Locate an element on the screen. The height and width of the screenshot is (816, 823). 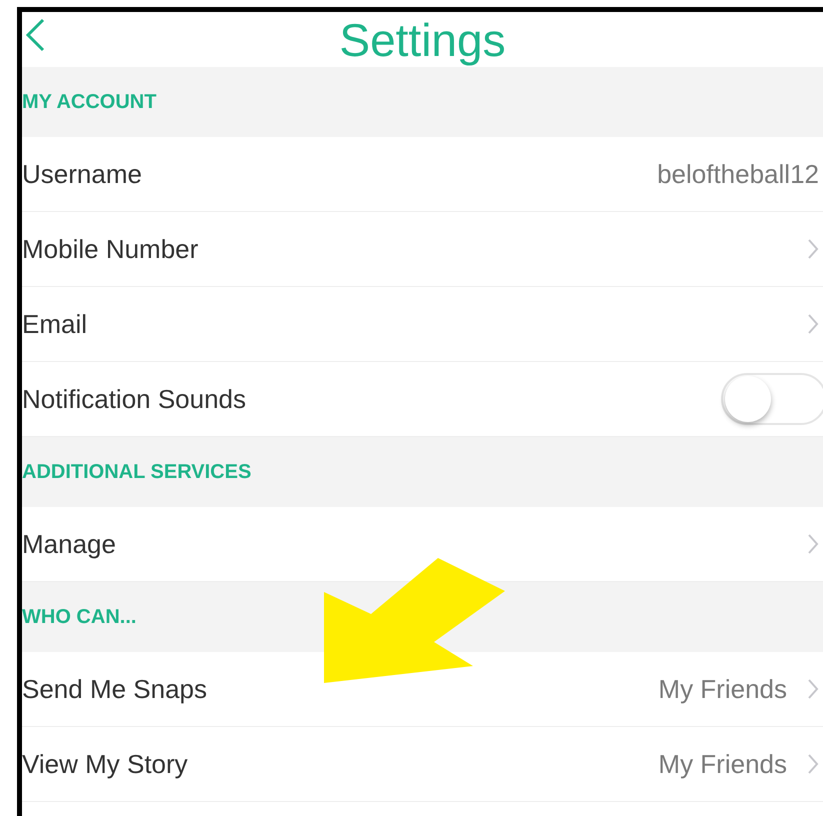
row-label: Username is located at coordinates (82, 174).